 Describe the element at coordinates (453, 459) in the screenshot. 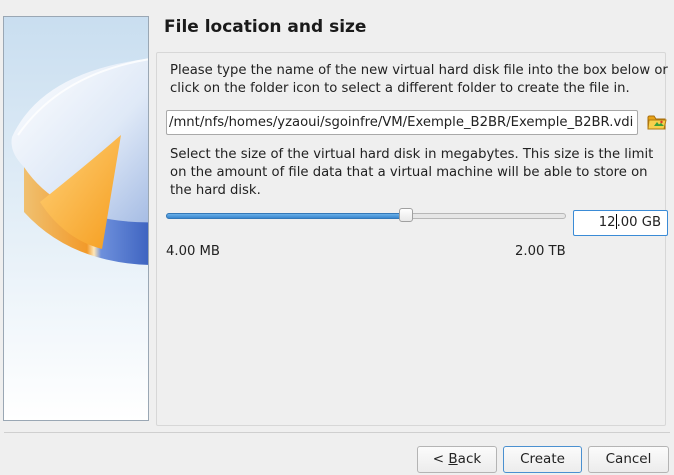

I see `back-mnemonic: B` at that location.